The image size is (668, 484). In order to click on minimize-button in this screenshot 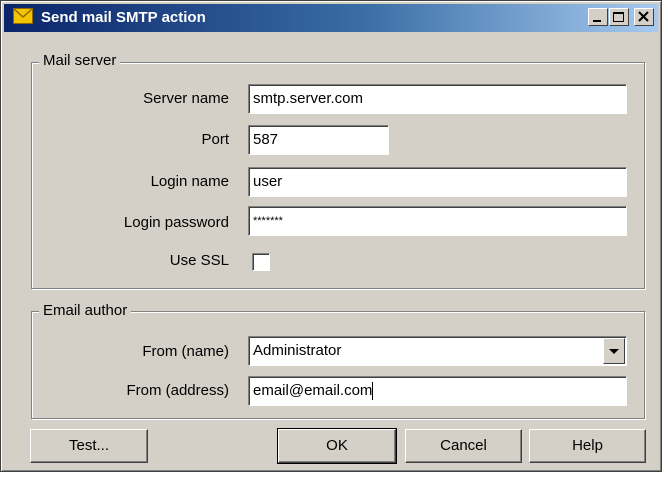, I will do `click(598, 17)`.